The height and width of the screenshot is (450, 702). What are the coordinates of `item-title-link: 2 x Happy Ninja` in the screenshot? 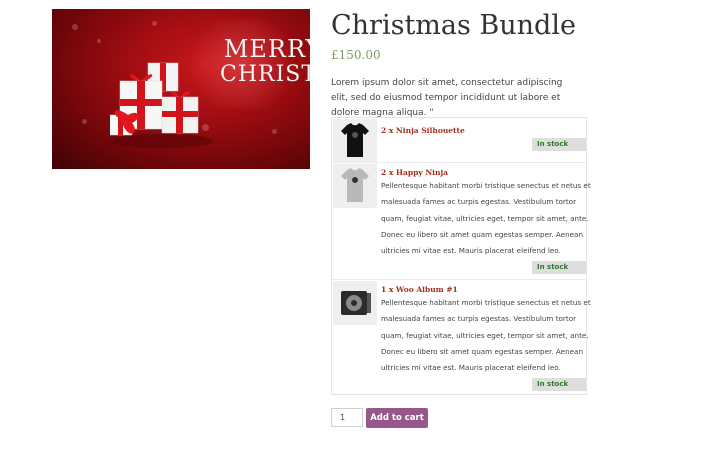 It's located at (414, 172).